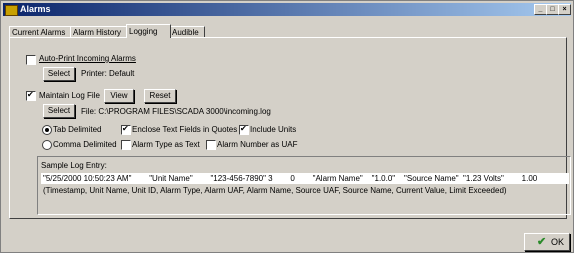 The image size is (574, 253). I want to click on log-file-select-button: Select, so click(59, 111).